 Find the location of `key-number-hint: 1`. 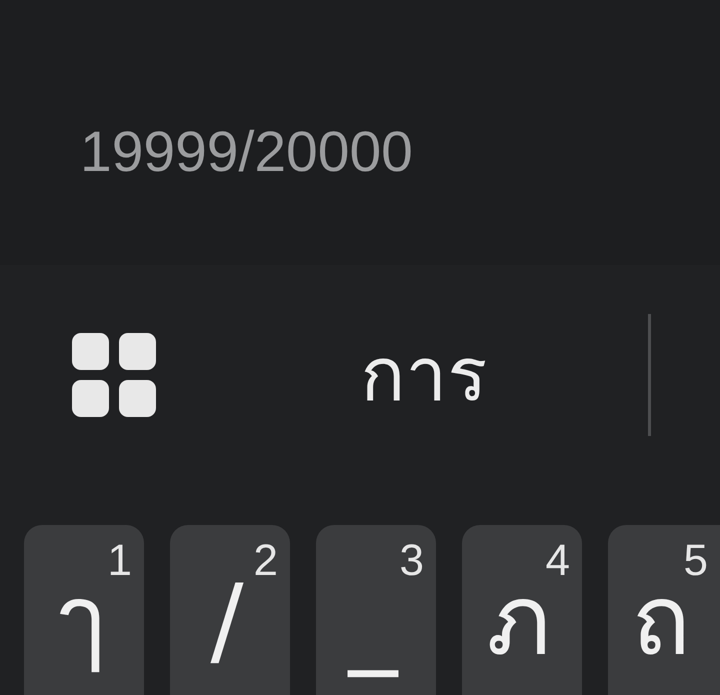

key-number-hint: 1 is located at coordinates (120, 561).